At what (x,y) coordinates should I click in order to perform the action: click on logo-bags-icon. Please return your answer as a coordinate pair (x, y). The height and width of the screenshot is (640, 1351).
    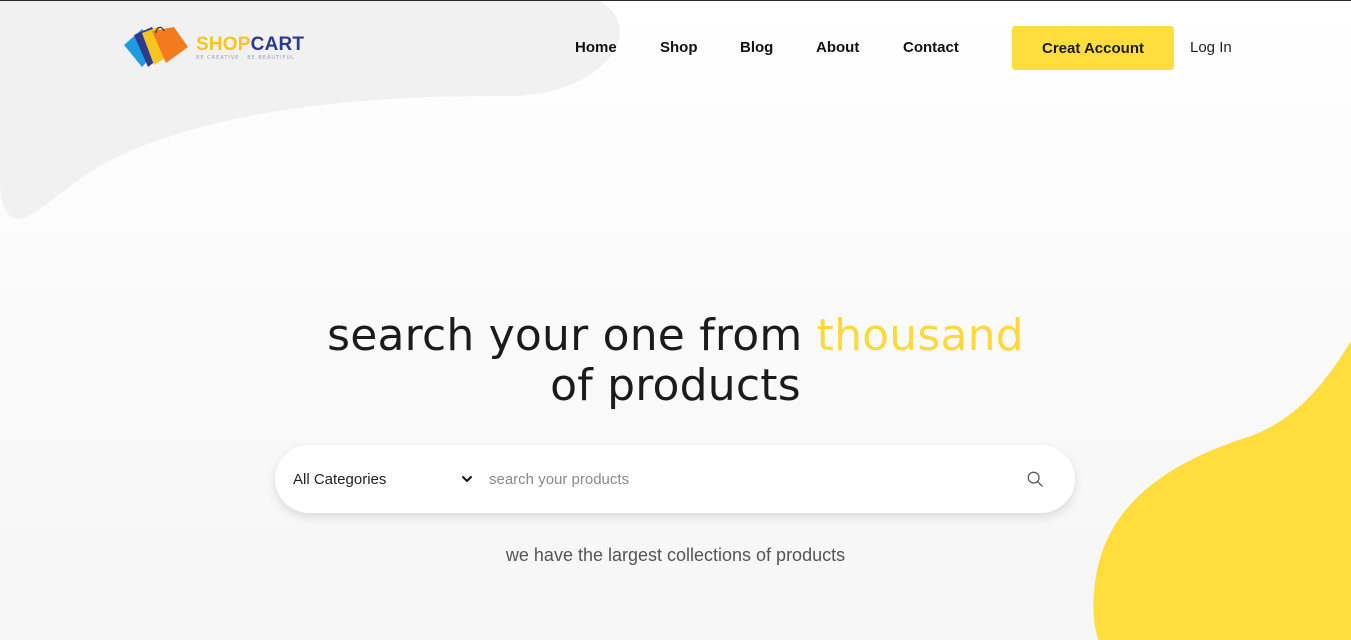
    Looking at the image, I should click on (156, 46).